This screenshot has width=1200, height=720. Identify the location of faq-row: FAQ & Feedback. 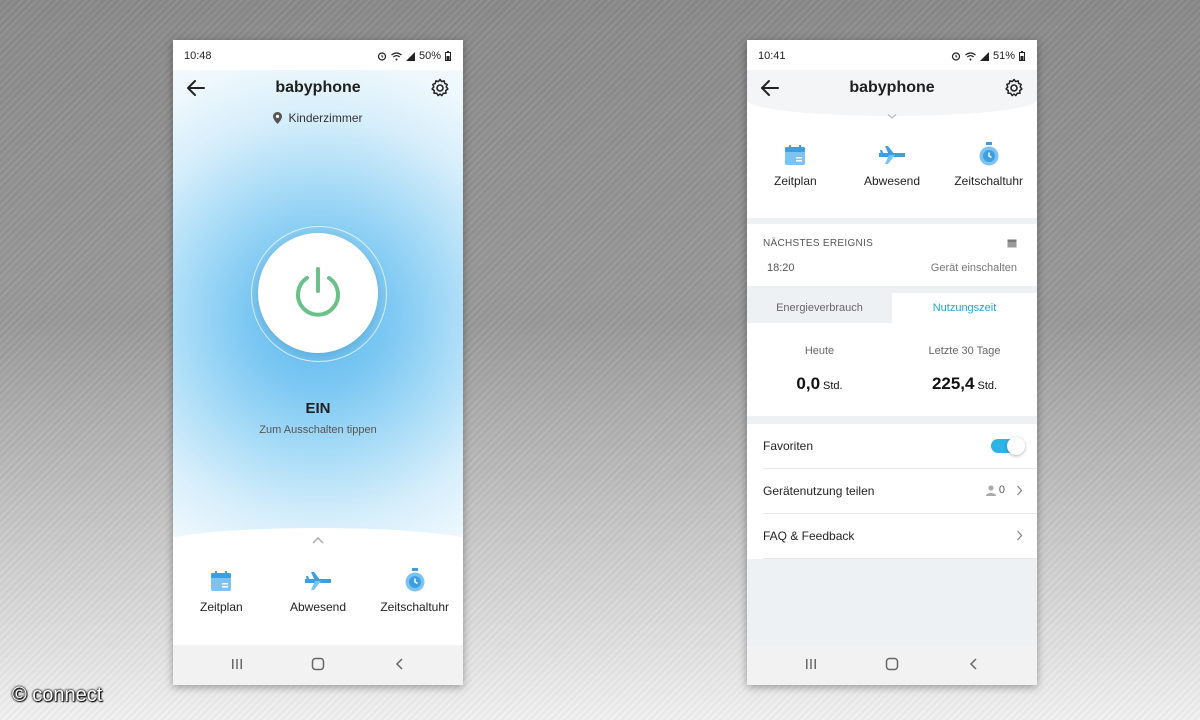
(892, 536).